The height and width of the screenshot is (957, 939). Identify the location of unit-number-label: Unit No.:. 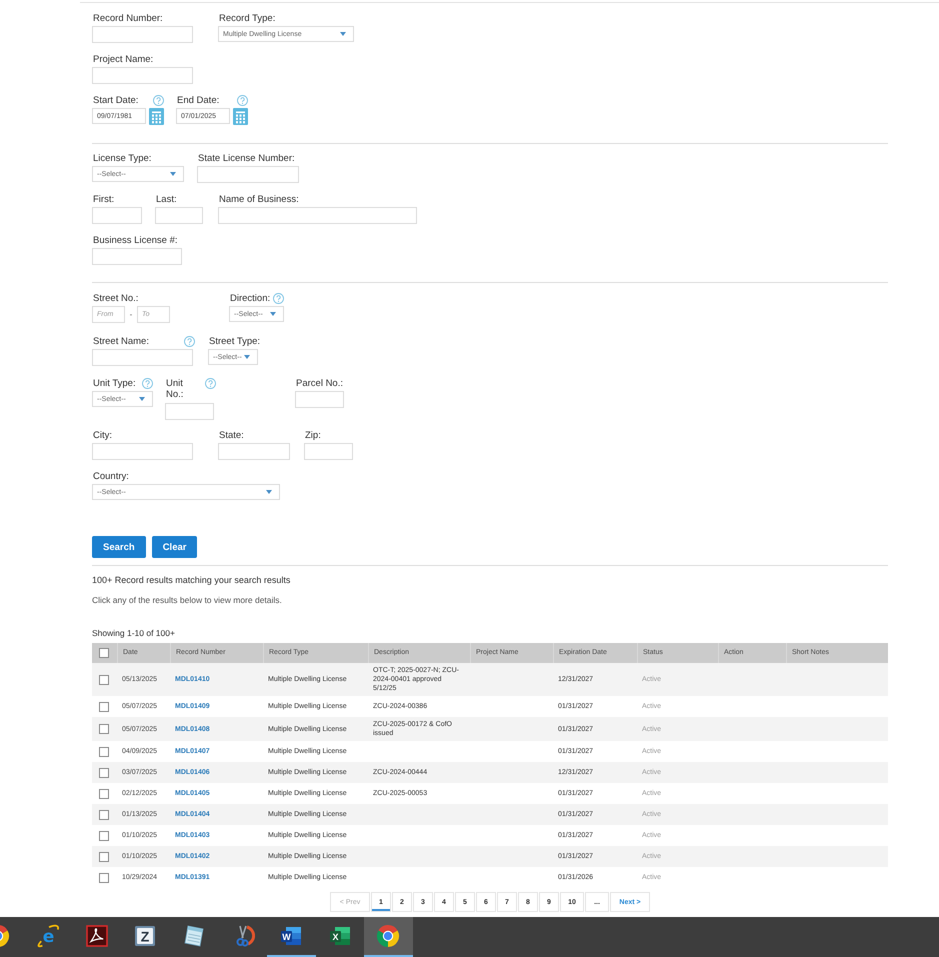
(174, 389).